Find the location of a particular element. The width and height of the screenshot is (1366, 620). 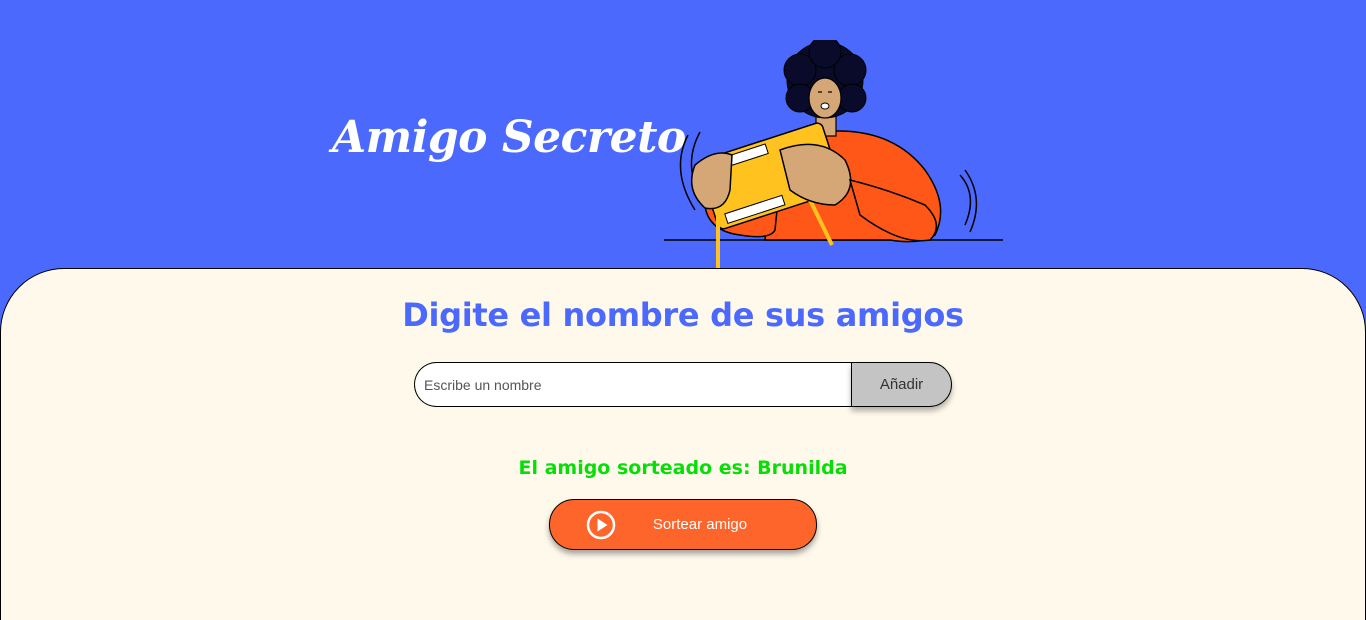

add-friend-form: Añadir is located at coordinates (683, 384).